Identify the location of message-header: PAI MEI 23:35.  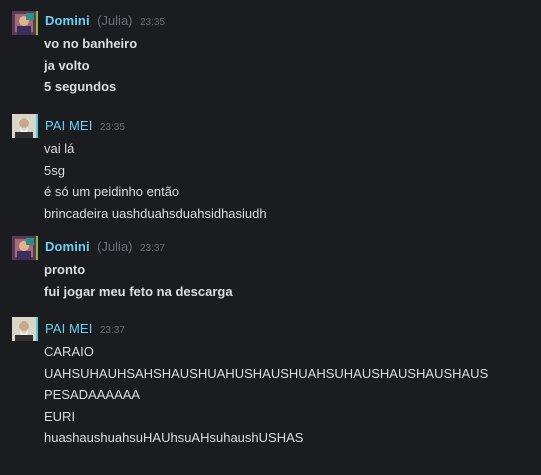
(85, 126).